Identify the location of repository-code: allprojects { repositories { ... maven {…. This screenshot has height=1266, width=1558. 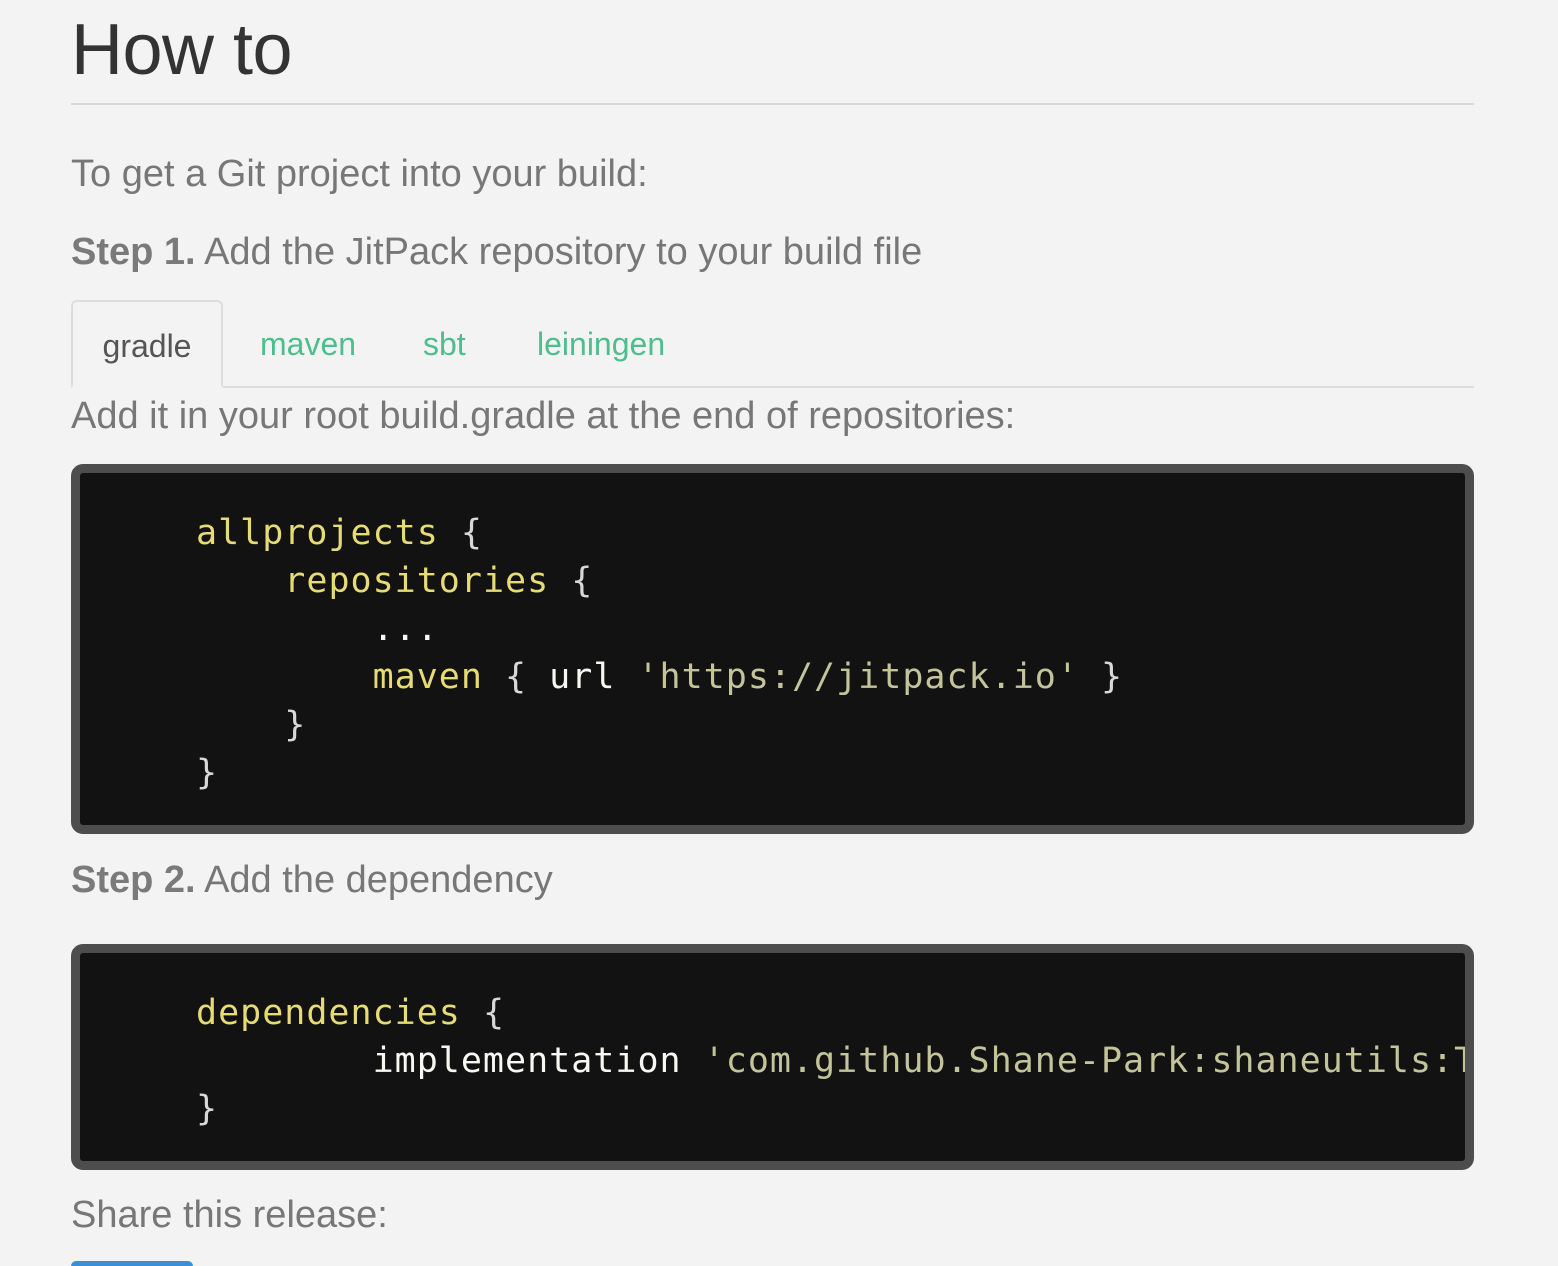
(659, 653).